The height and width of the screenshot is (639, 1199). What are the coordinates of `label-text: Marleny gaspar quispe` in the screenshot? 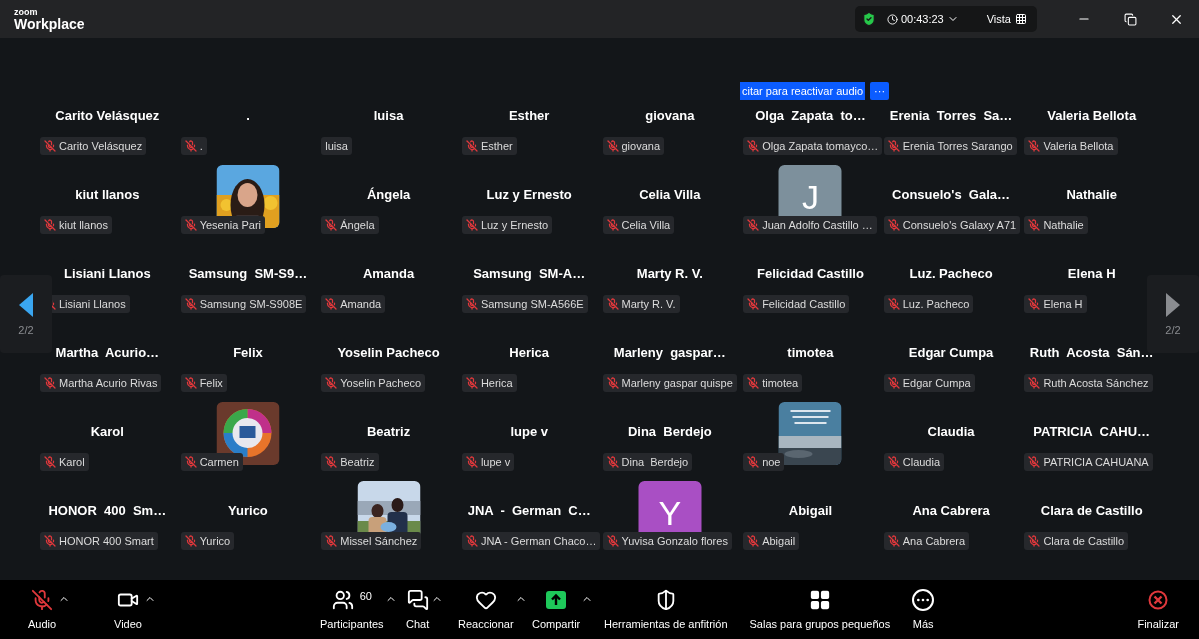 It's located at (677, 383).